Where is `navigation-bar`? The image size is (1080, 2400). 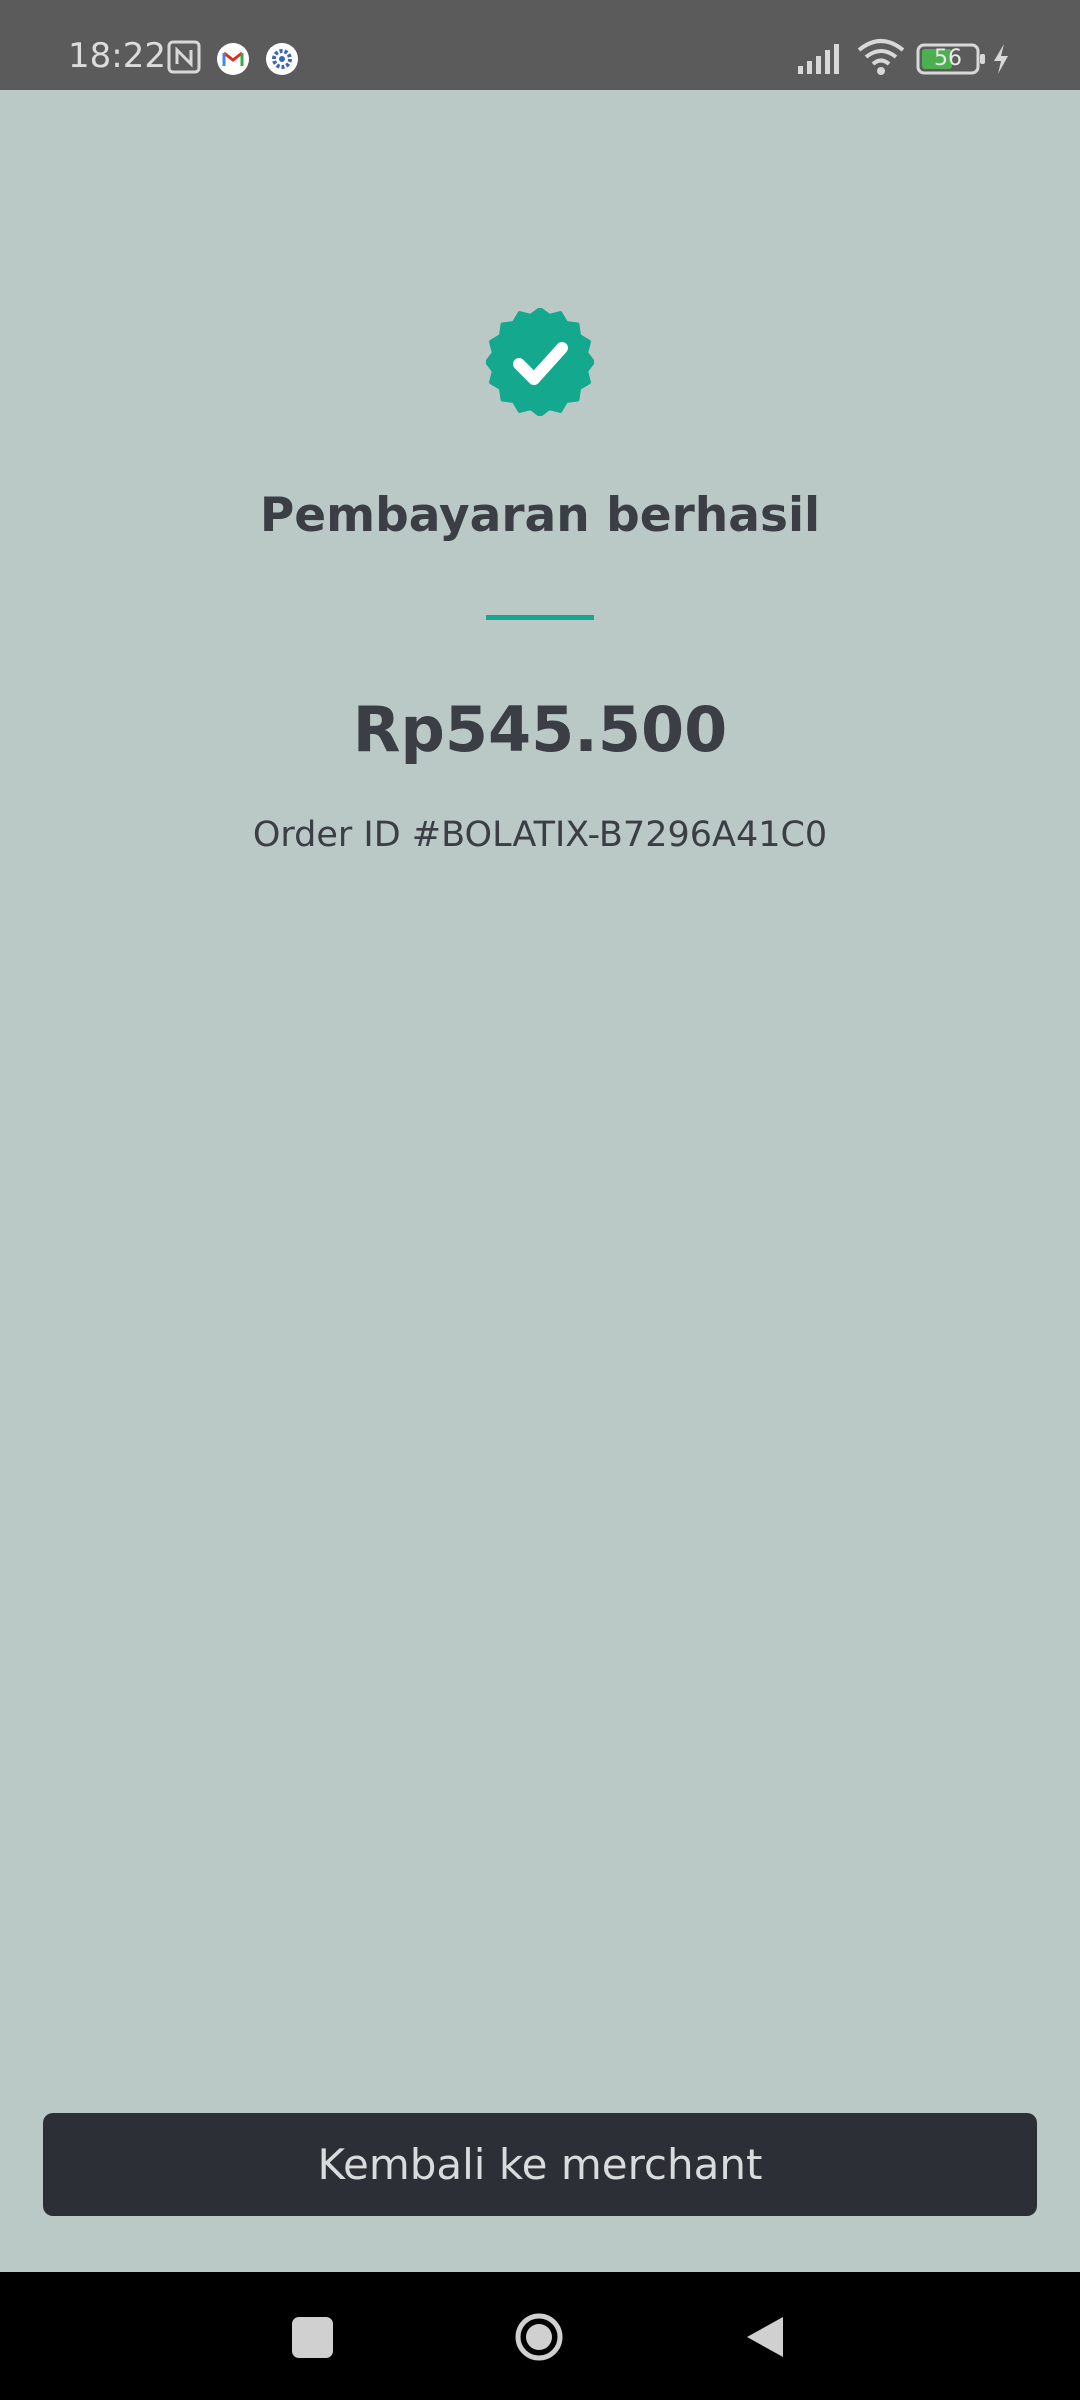 navigation-bar is located at coordinates (540, 2336).